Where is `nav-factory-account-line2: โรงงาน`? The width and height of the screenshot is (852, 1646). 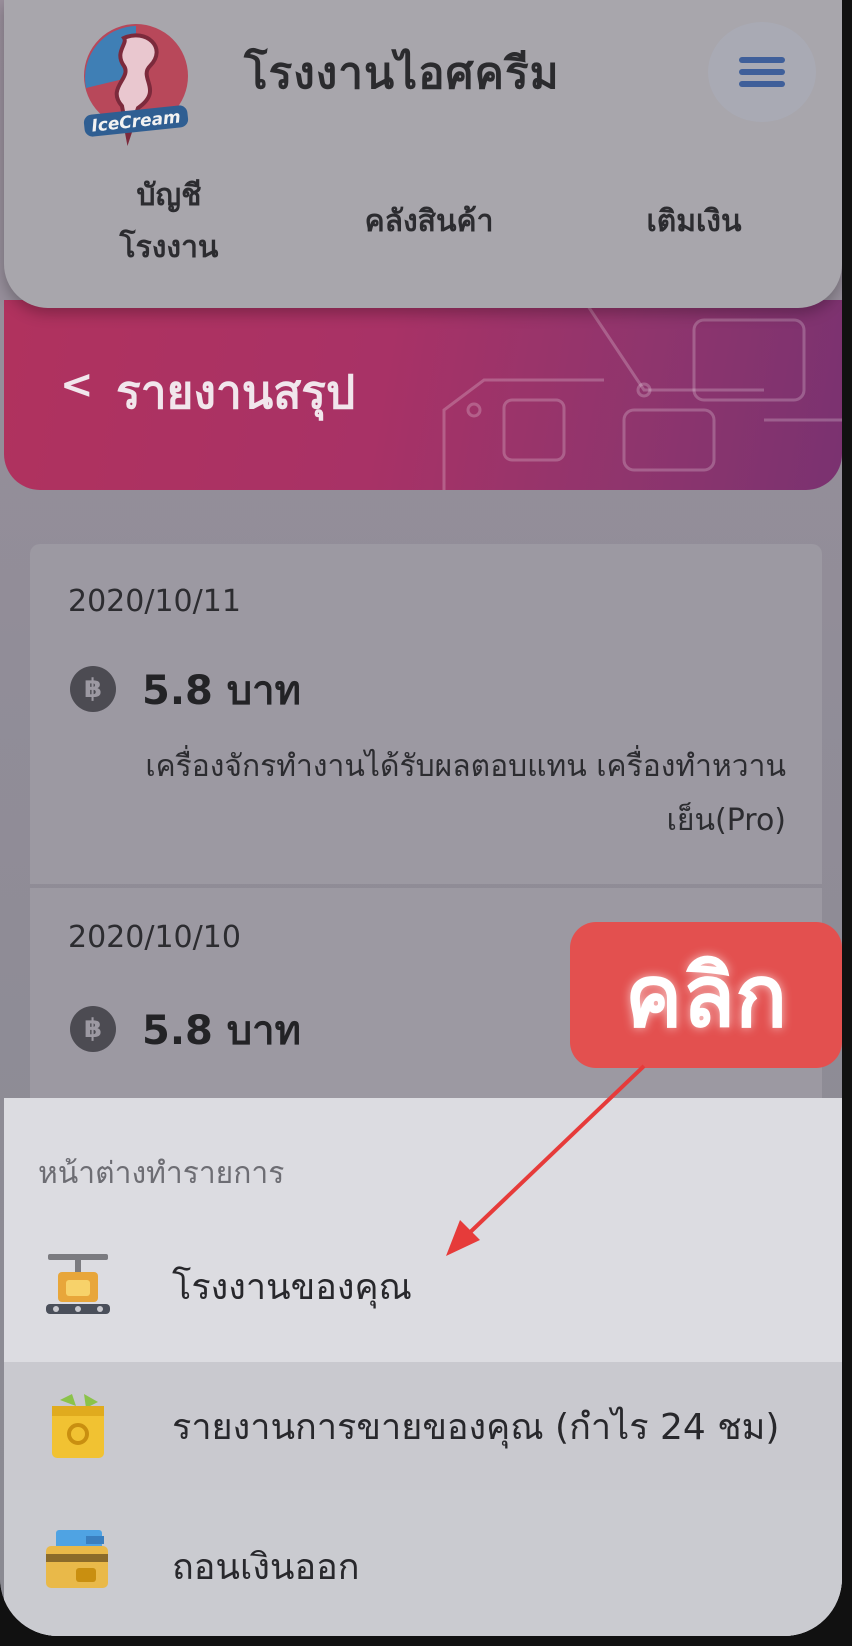
nav-factory-account-line2: โรงงาน is located at coordinates (169, 247).